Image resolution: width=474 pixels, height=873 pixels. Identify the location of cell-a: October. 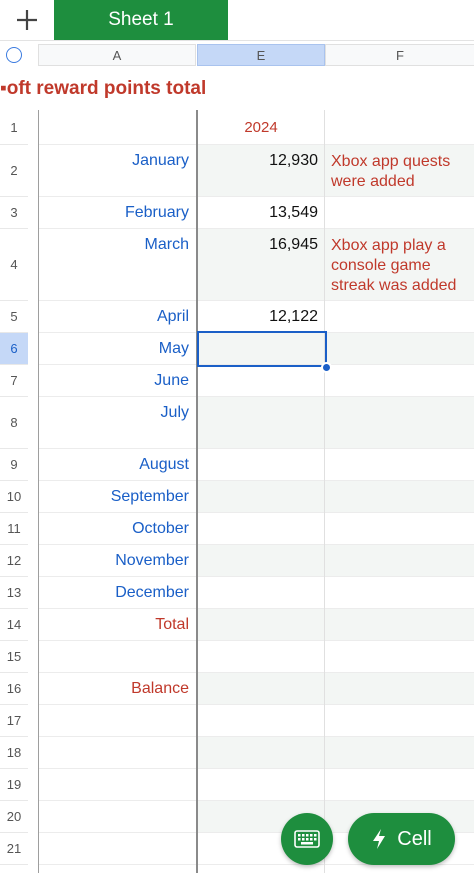
(117, 529).